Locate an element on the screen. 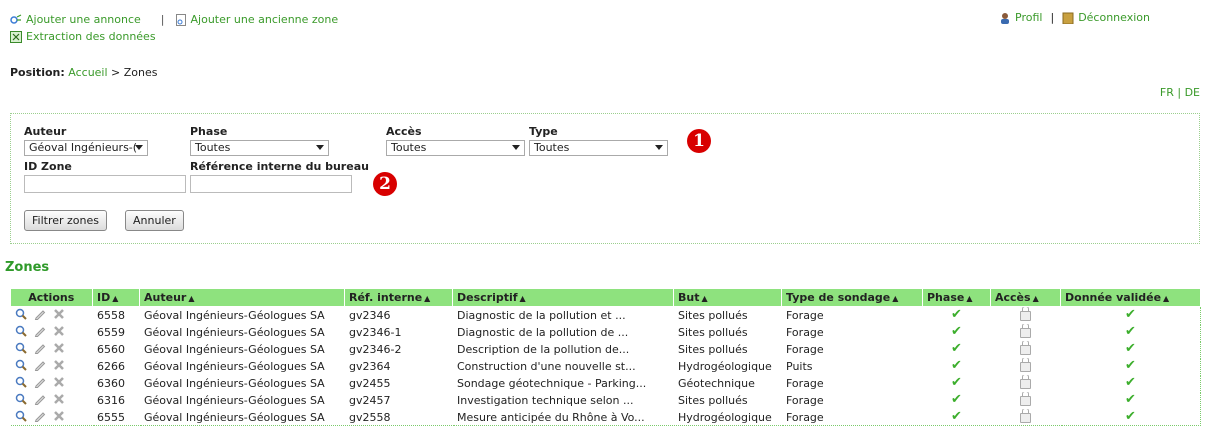 Image resolution: width=1210 pixels, height=437 pixels. col-phase-sort: Phase ▲ is located at coordinates (956, 298).